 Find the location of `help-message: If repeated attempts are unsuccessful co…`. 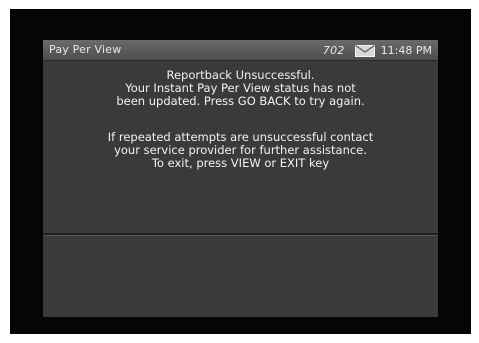

help-message: If repeated attempts are unsuccessful co… is located at coordinates (240, 150).